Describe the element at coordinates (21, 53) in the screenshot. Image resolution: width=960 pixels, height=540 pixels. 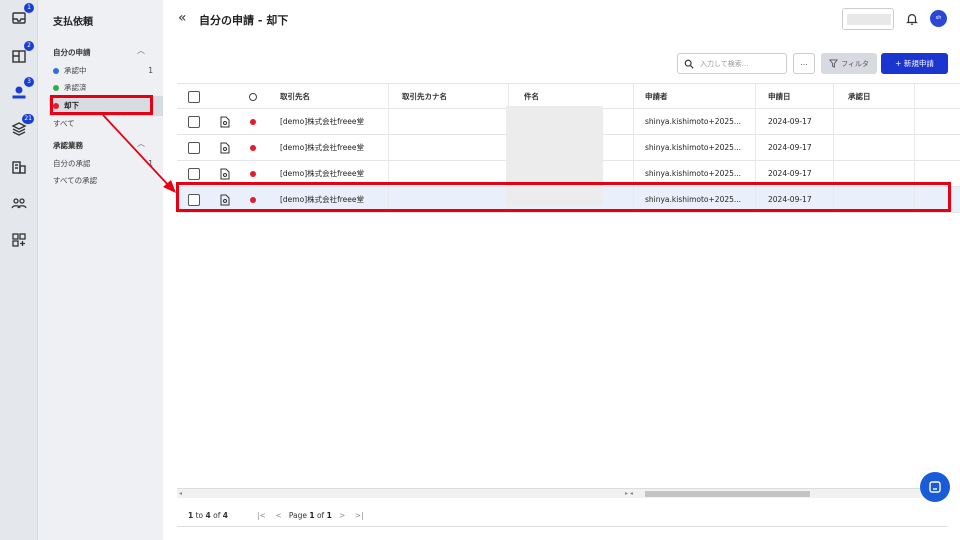
I see `grid-plus-icon: 2` at that location.